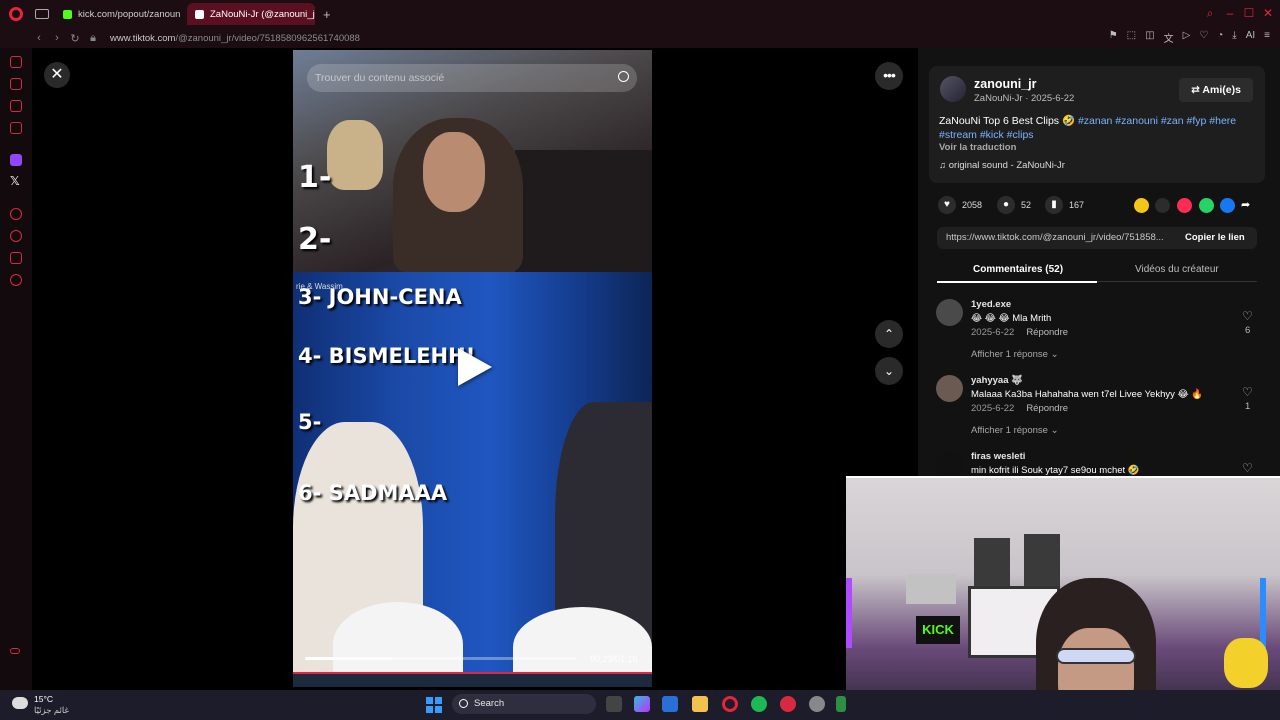 The width and height of the screenshot is (1280, 720). Describe the element at coordinates (16, 236) in the screenshot. I see `sidebar-history-icon` at that location.